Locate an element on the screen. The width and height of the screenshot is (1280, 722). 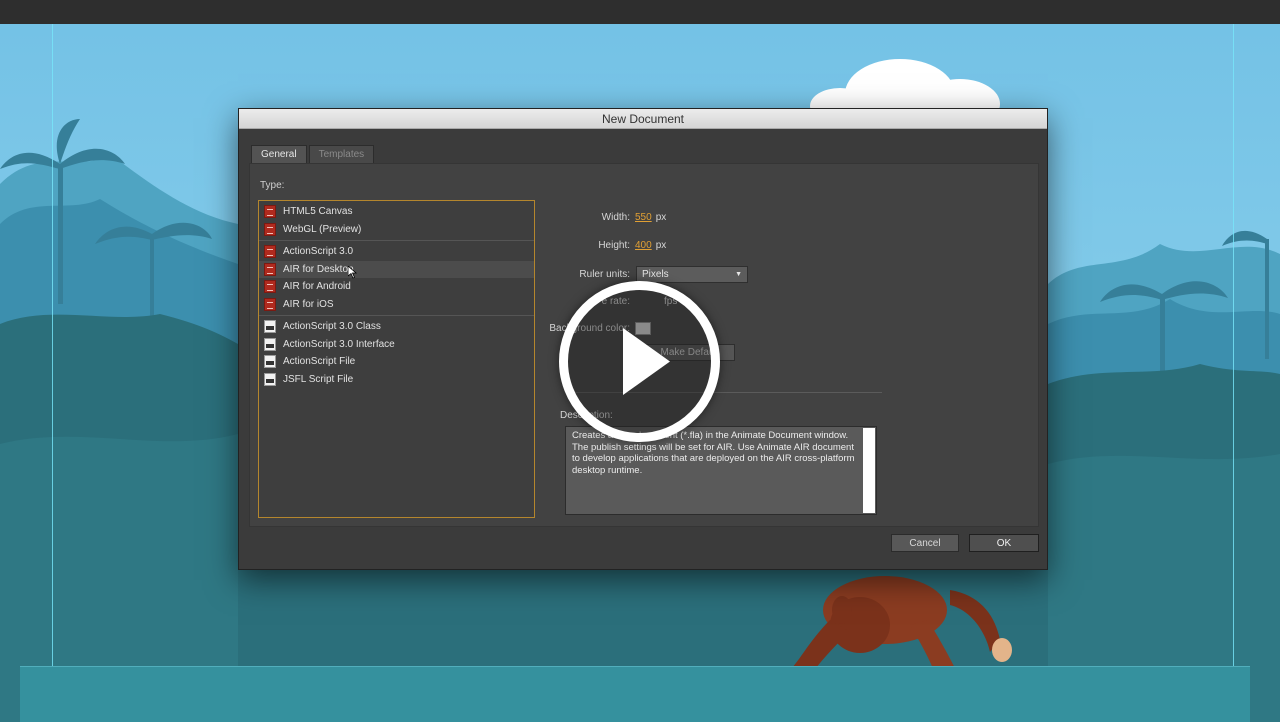
dialog-title: New Document is located at coordinates (643, 118).